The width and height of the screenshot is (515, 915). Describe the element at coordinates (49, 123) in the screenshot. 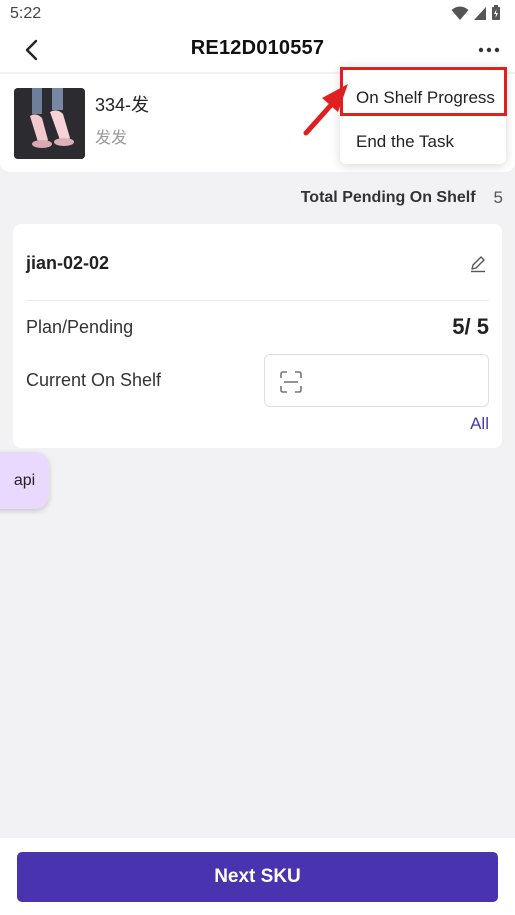

I see `product-image` at that location.